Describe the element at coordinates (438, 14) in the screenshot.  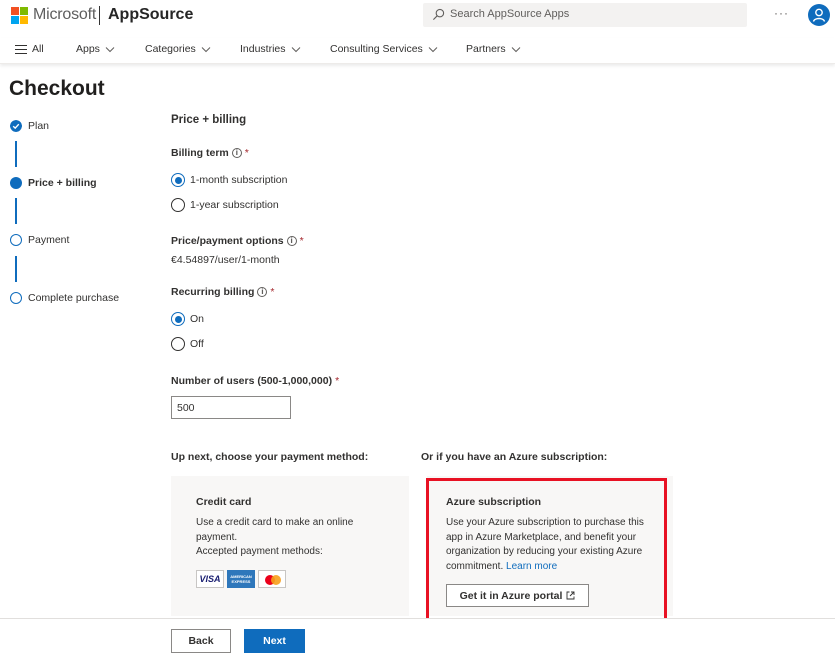
I see `search-icon` at that location.